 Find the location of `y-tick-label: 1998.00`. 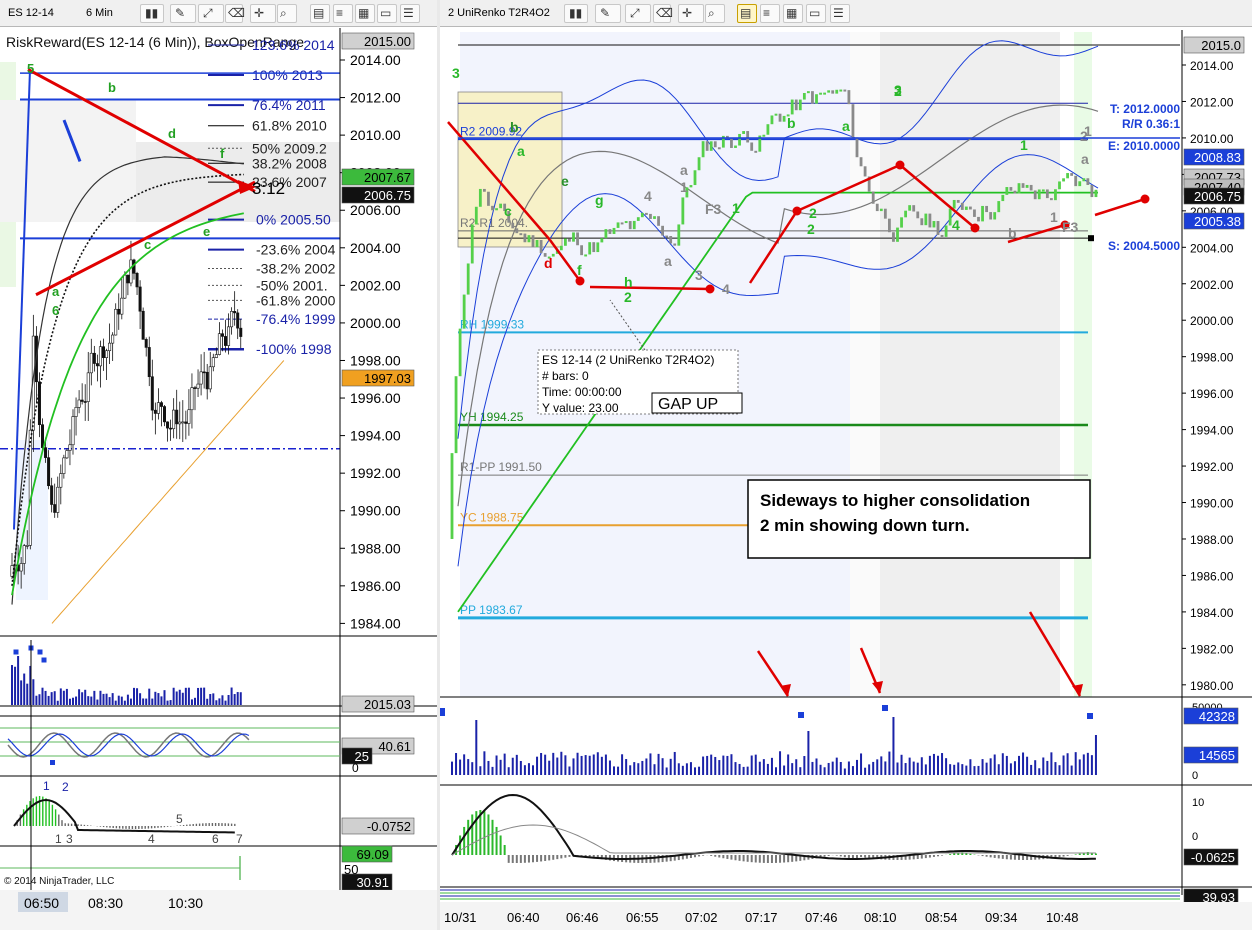

y-tick-label: 1998.00 is located at coordinates (1212, 358).